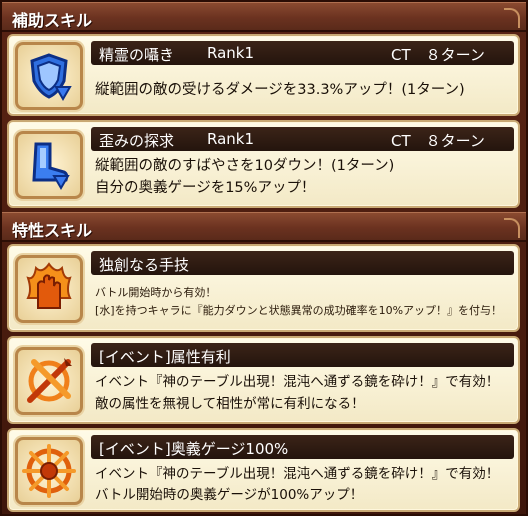  What do you see at coordinates (302, 355) in the screenshot?
I see `skill-title-bar: [イベント]属性有利` at bounding box center [302, 355].